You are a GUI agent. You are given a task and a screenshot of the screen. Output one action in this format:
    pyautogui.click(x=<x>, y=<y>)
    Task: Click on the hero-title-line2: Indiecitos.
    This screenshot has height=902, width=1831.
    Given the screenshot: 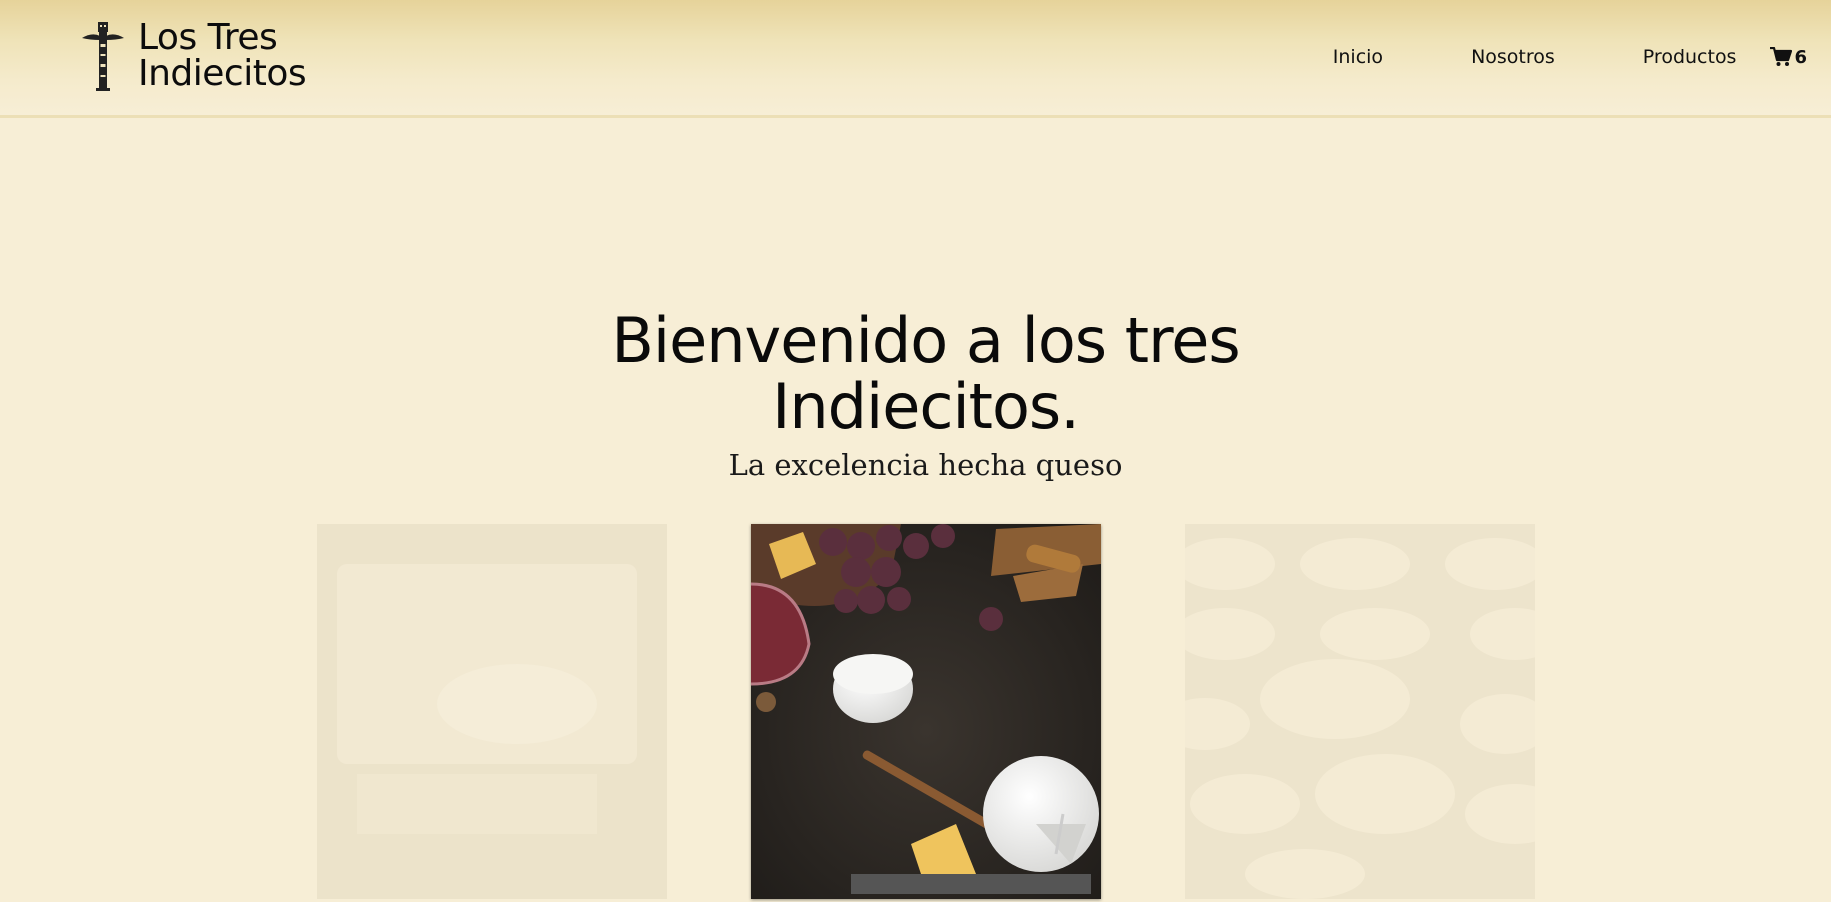 What is the action you would take?
    pyautogui.click(x=926, y=406)
    